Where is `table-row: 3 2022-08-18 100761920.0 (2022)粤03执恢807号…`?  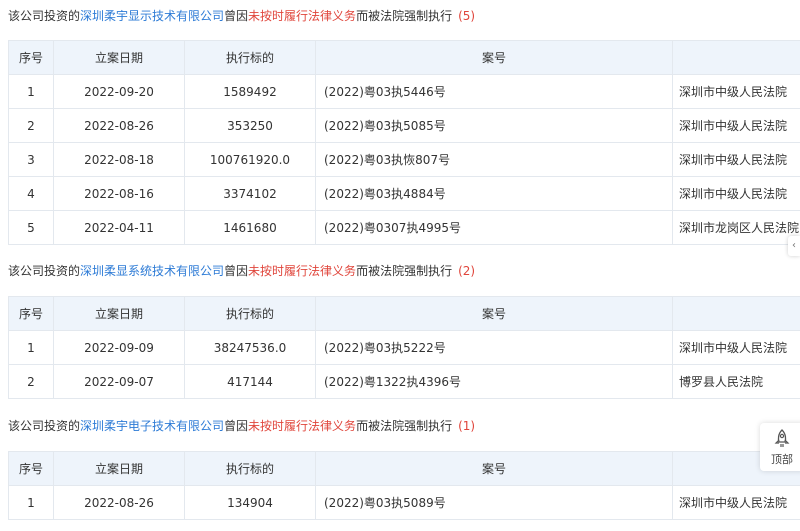
table-row: 3 2022-08-18 100761920.0 (2022)粤03执恢807号… is located at coordinates (404, 159).